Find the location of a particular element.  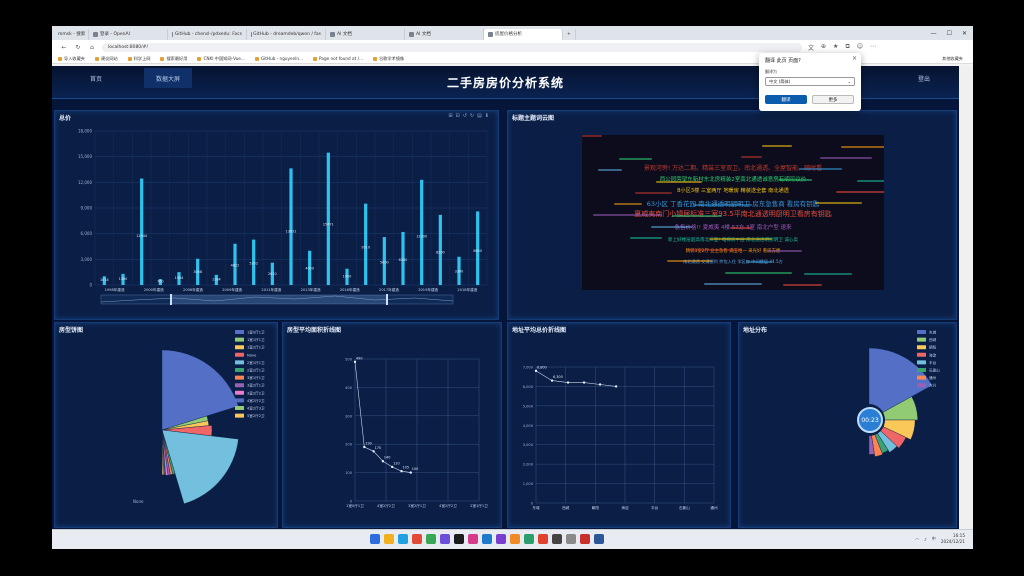

bookmark-item: 导入收藏夹 is located at coordinates (71, 59).